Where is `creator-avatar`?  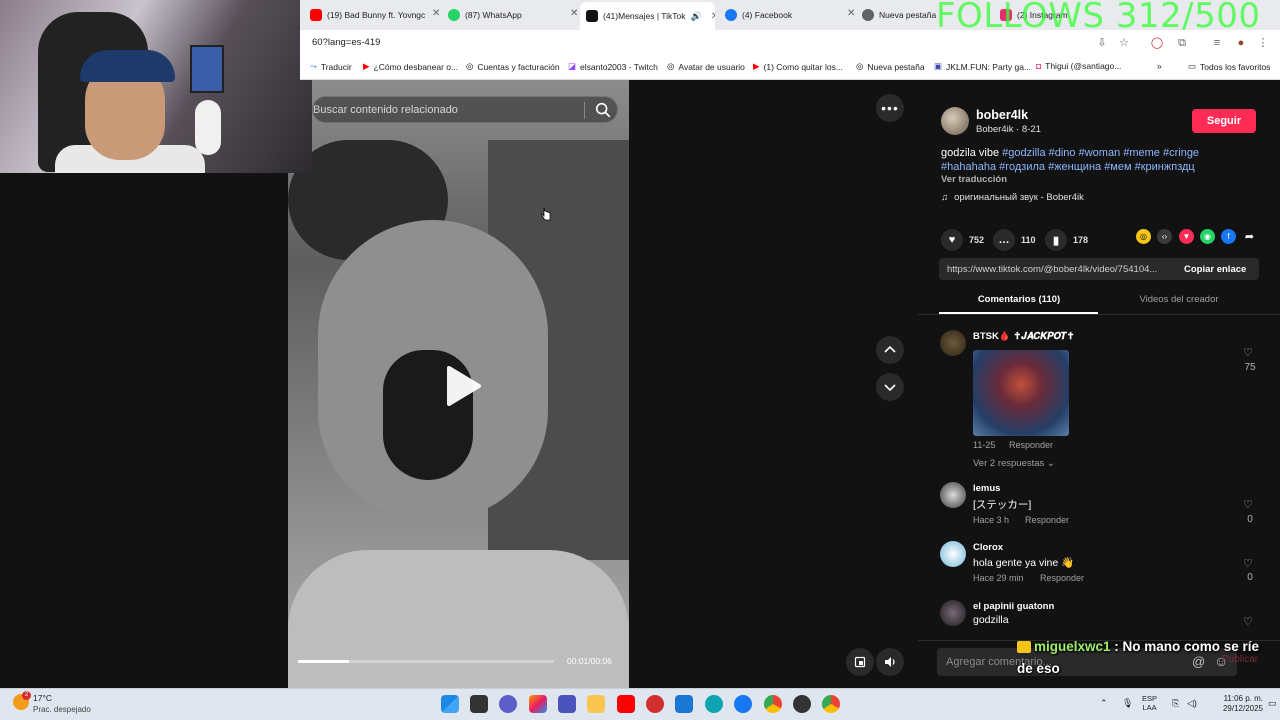
creator-avatar is located at coordinates (955, 121).